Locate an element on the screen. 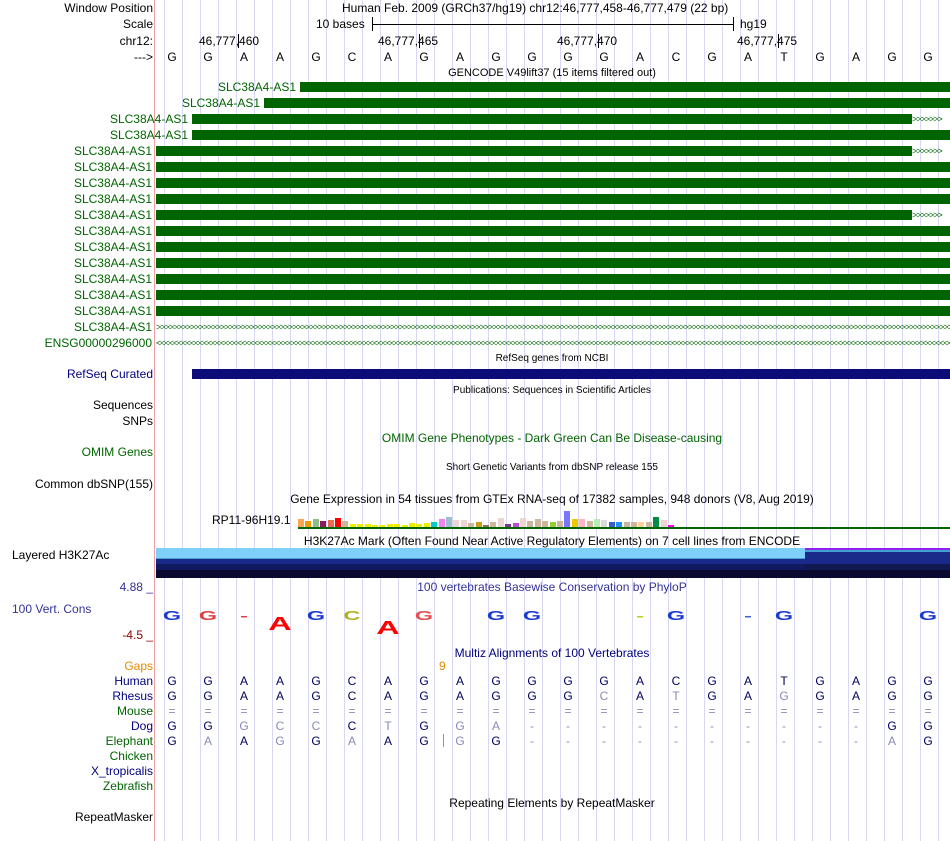 The height and width of the screenshot is (841, 950). aligned-base: - is located at coordinates (532, 741).